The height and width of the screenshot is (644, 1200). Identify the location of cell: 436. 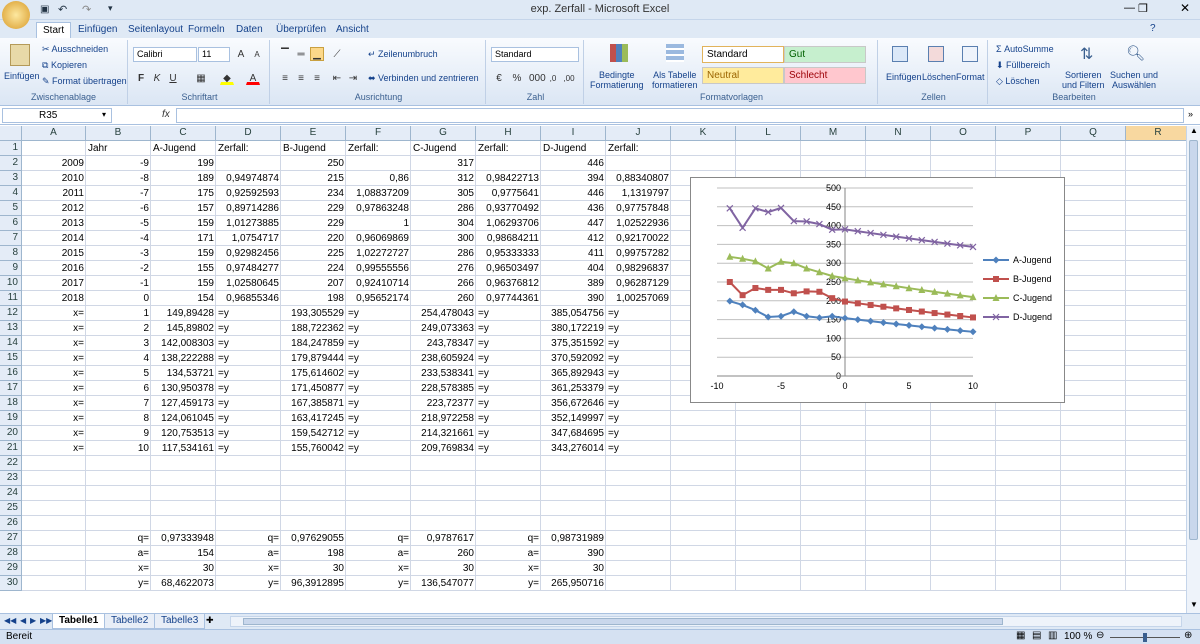
(573, 208).